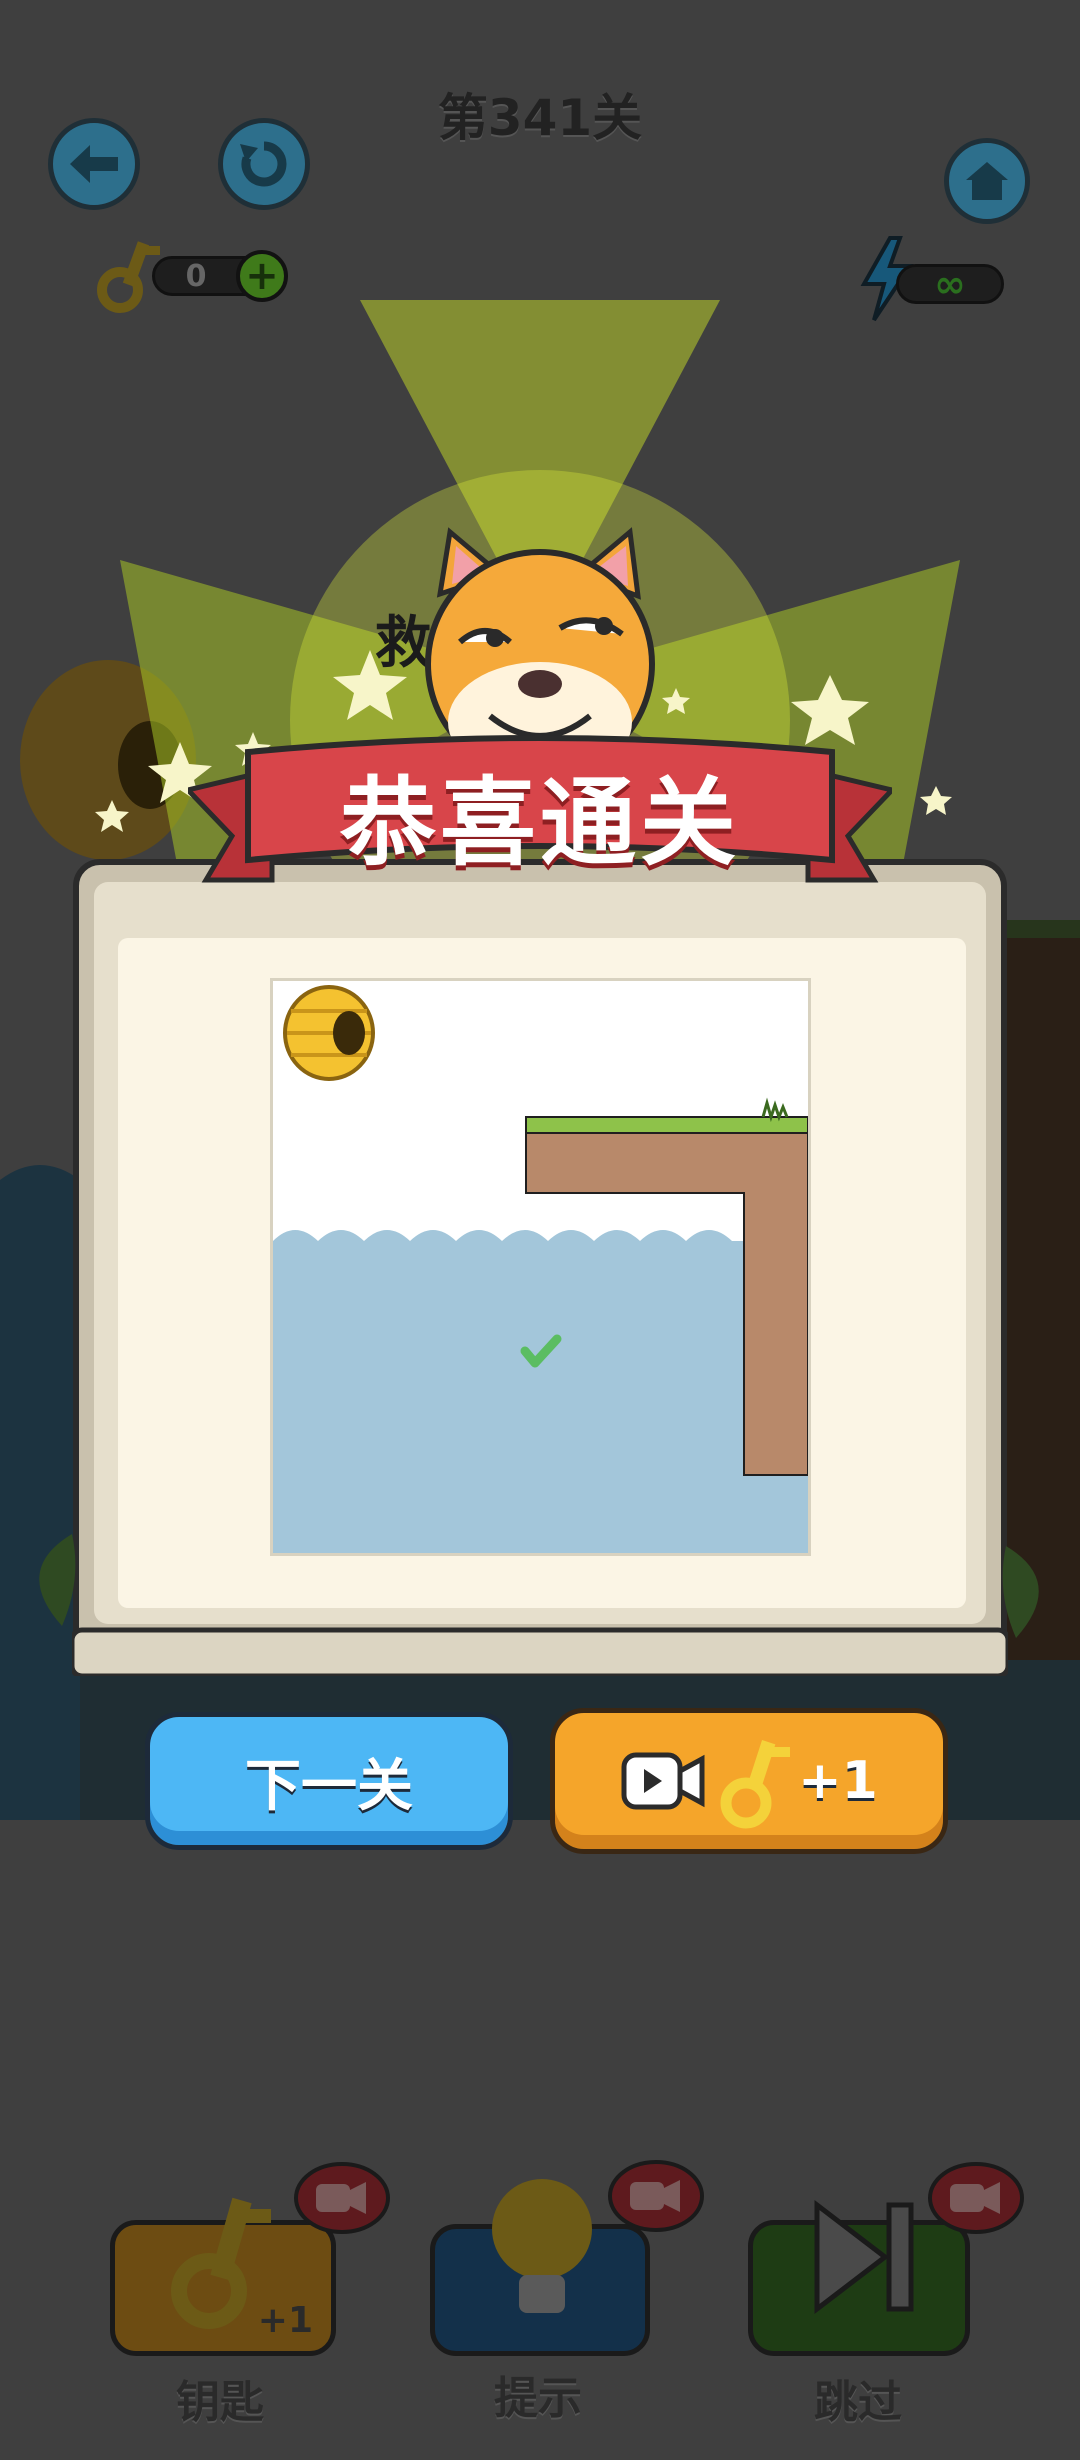 This screenshot has width=1080, height=2460. I want to click on skip-icon, so click(864, 2257).